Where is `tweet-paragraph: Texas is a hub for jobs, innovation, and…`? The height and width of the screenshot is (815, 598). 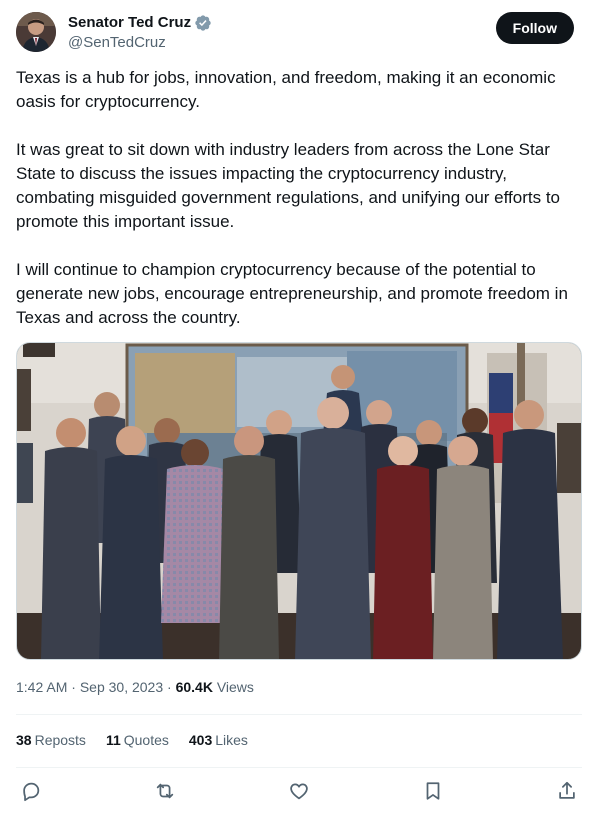
tweet-paragraph: Texas is a hub for jobs, innovation, and… is located at coordinates (286, 89).